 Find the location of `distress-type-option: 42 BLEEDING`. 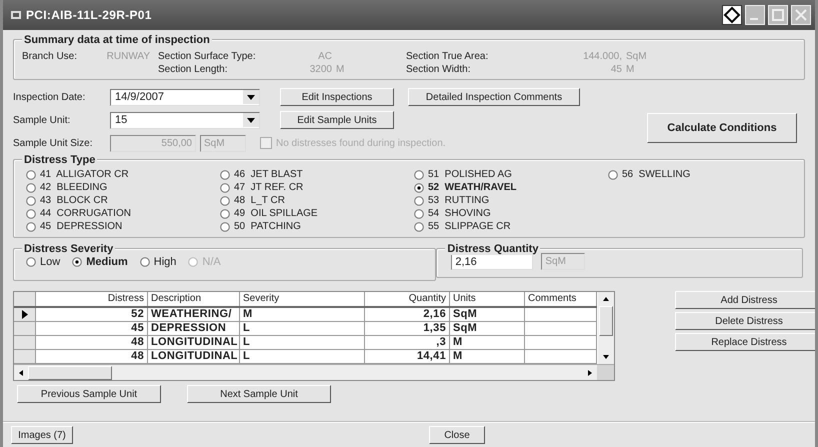

distress-type-option: 42 BLEEDING is located at coordinates (123, 187).